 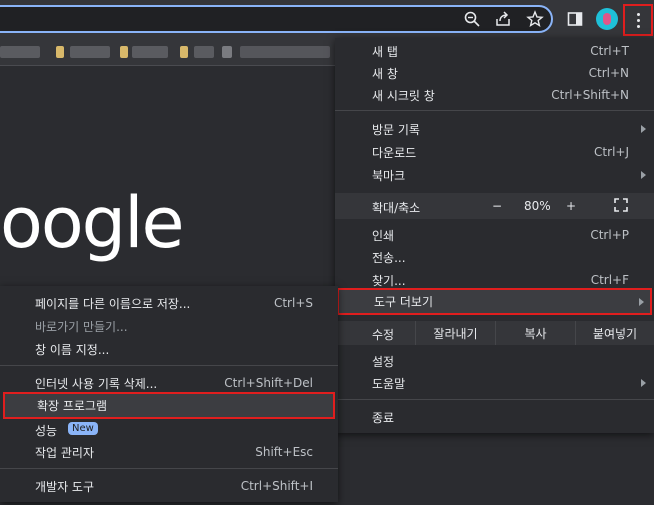 I want to click on star-icon, so click(x=535, y=19).